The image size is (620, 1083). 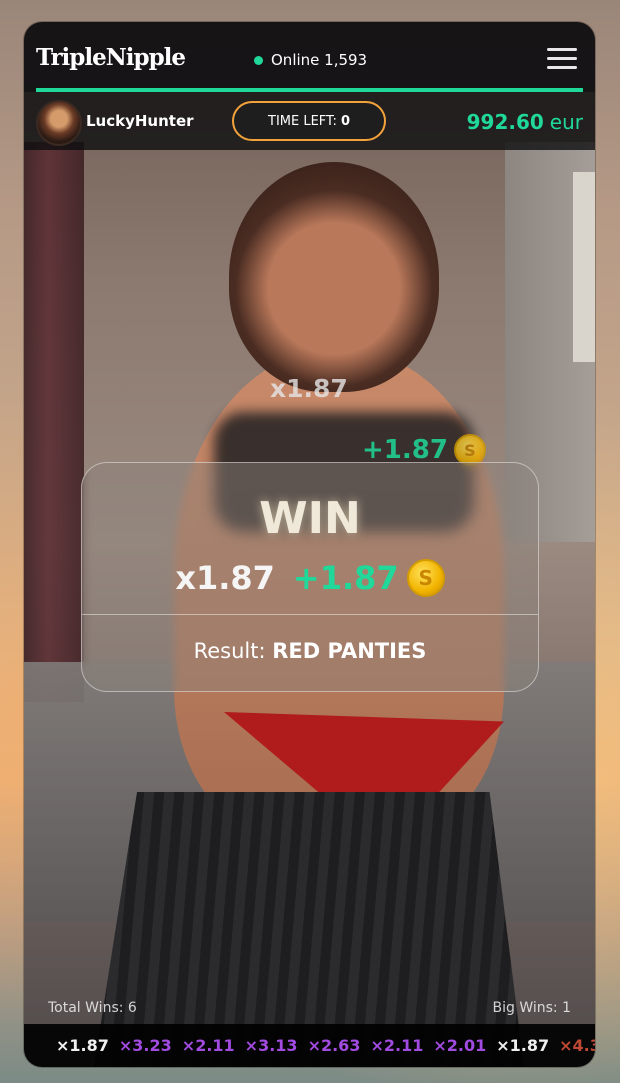 I want to click on win-result: Result: RED PANTIES, so click(x=310, y=651).